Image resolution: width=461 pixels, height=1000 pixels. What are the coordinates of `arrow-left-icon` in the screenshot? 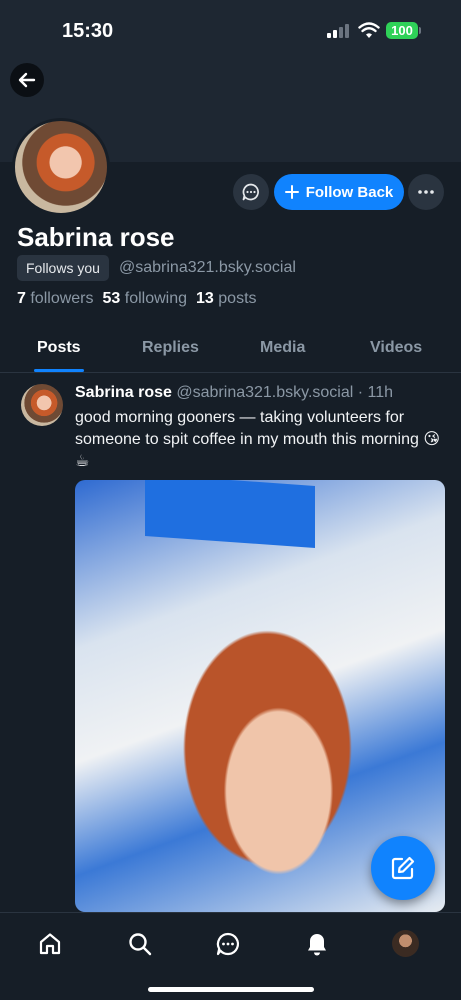 It's located at (27, 80).